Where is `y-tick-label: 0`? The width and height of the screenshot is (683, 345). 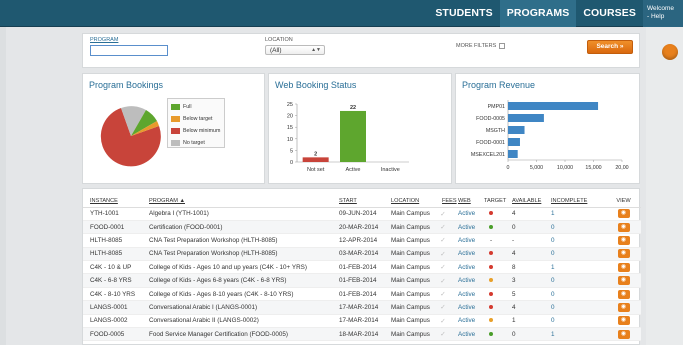
y-tick-label: 0 is located at coordinates (291, 163).